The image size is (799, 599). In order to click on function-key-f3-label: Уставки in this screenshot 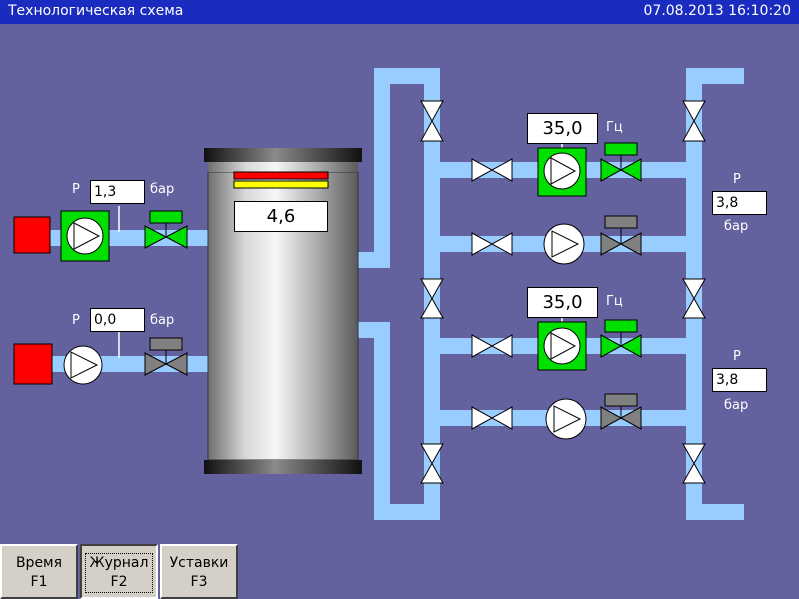, I will do `click(199, 563)`.